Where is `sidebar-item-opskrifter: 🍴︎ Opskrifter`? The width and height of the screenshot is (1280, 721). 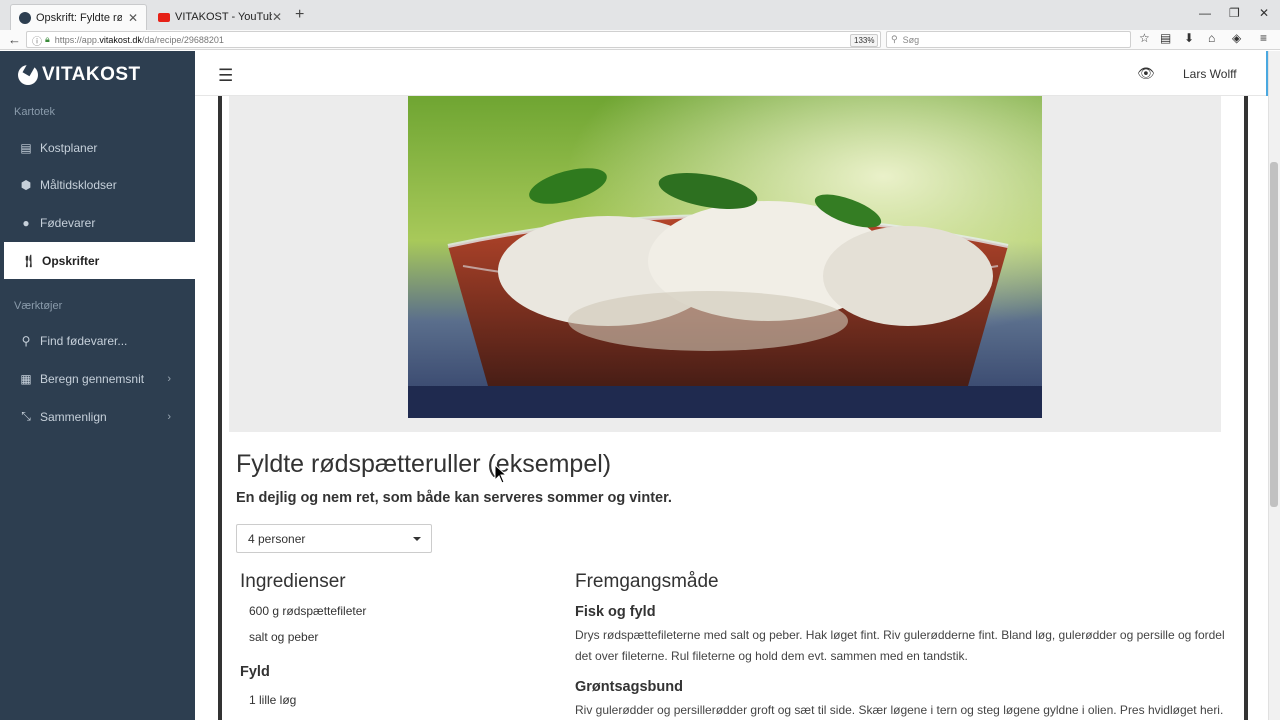 sidebar-item-opskrifter: 🍴︎ Opskrifter is located at coordinates (97, 260).